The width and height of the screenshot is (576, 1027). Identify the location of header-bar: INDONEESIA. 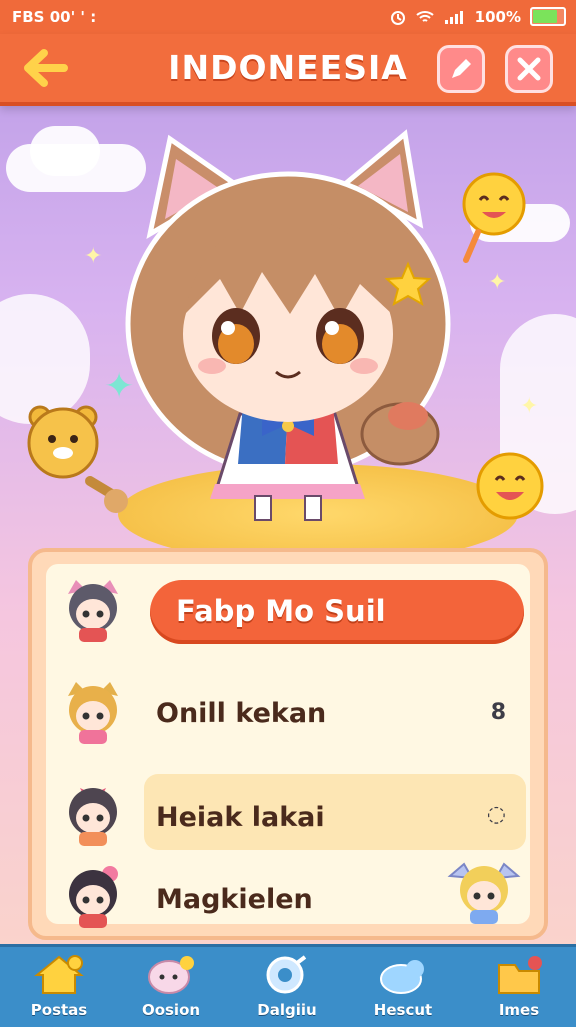
(288, 70).